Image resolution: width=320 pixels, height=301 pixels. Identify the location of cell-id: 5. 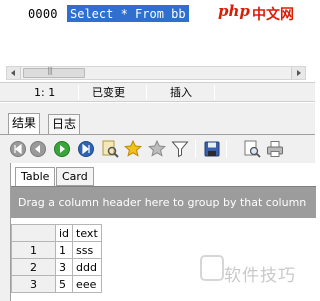
(64, 284).